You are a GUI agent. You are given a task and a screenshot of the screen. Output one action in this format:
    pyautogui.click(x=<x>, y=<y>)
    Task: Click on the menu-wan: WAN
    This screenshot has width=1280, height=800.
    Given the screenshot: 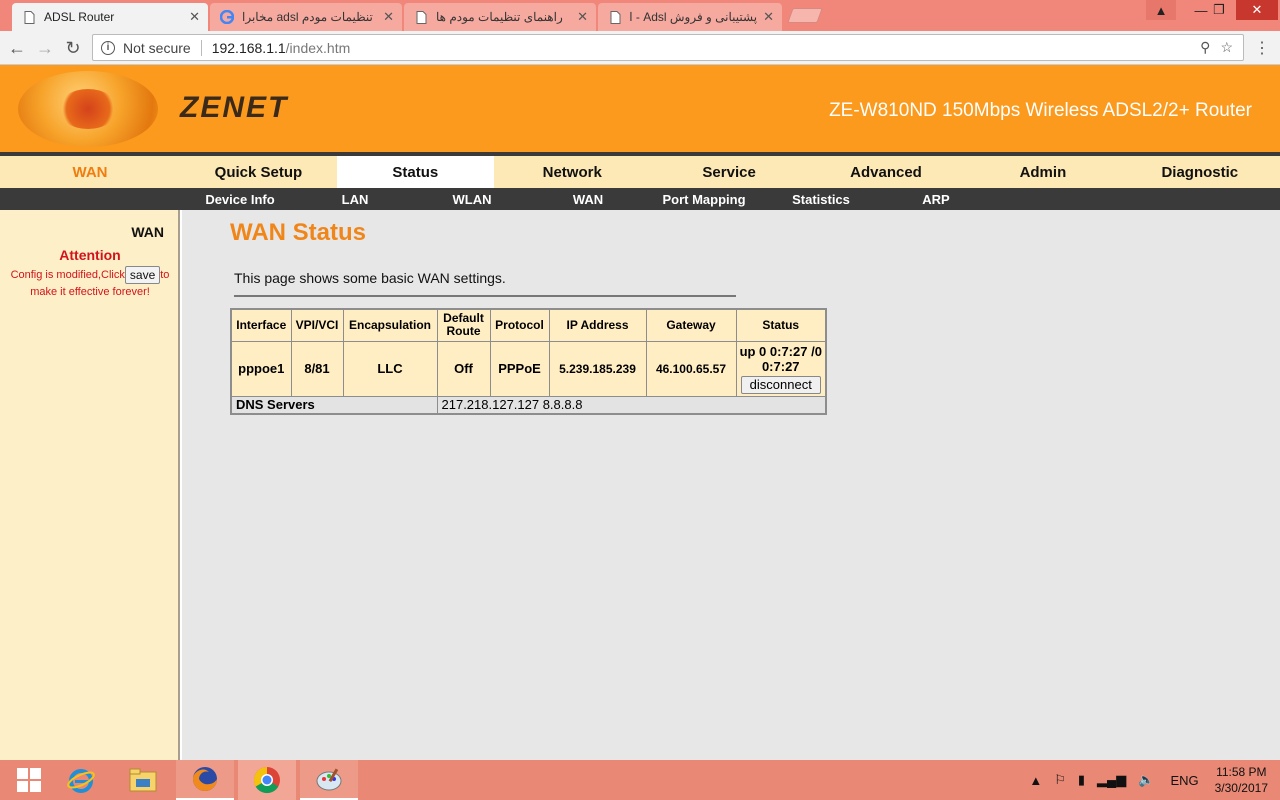 What is the action you would take?
    pyautogui.click(x=90, y=172)
    